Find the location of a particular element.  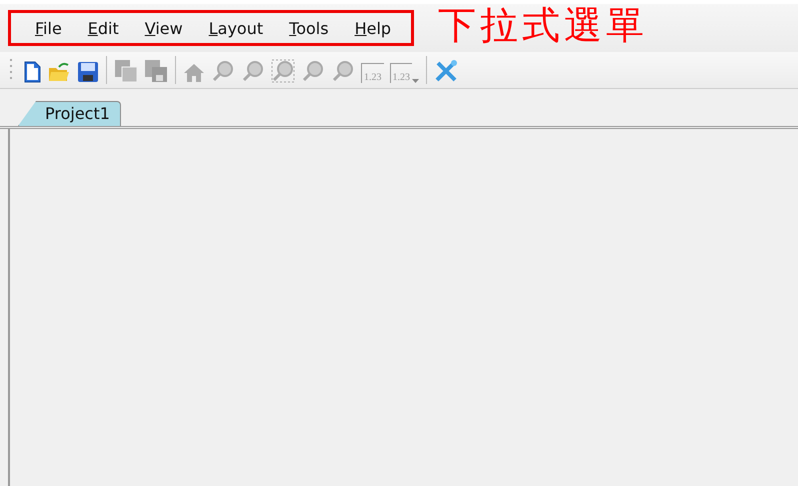

menu-item: View is located at coordinates (164, 28).